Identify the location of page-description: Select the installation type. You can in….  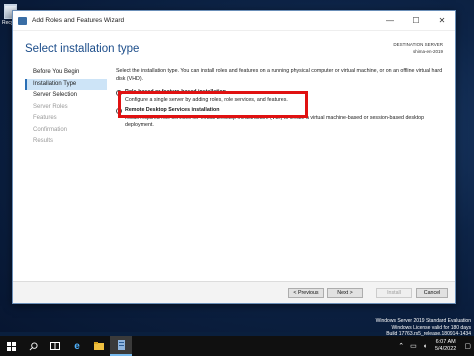
(279, 75).